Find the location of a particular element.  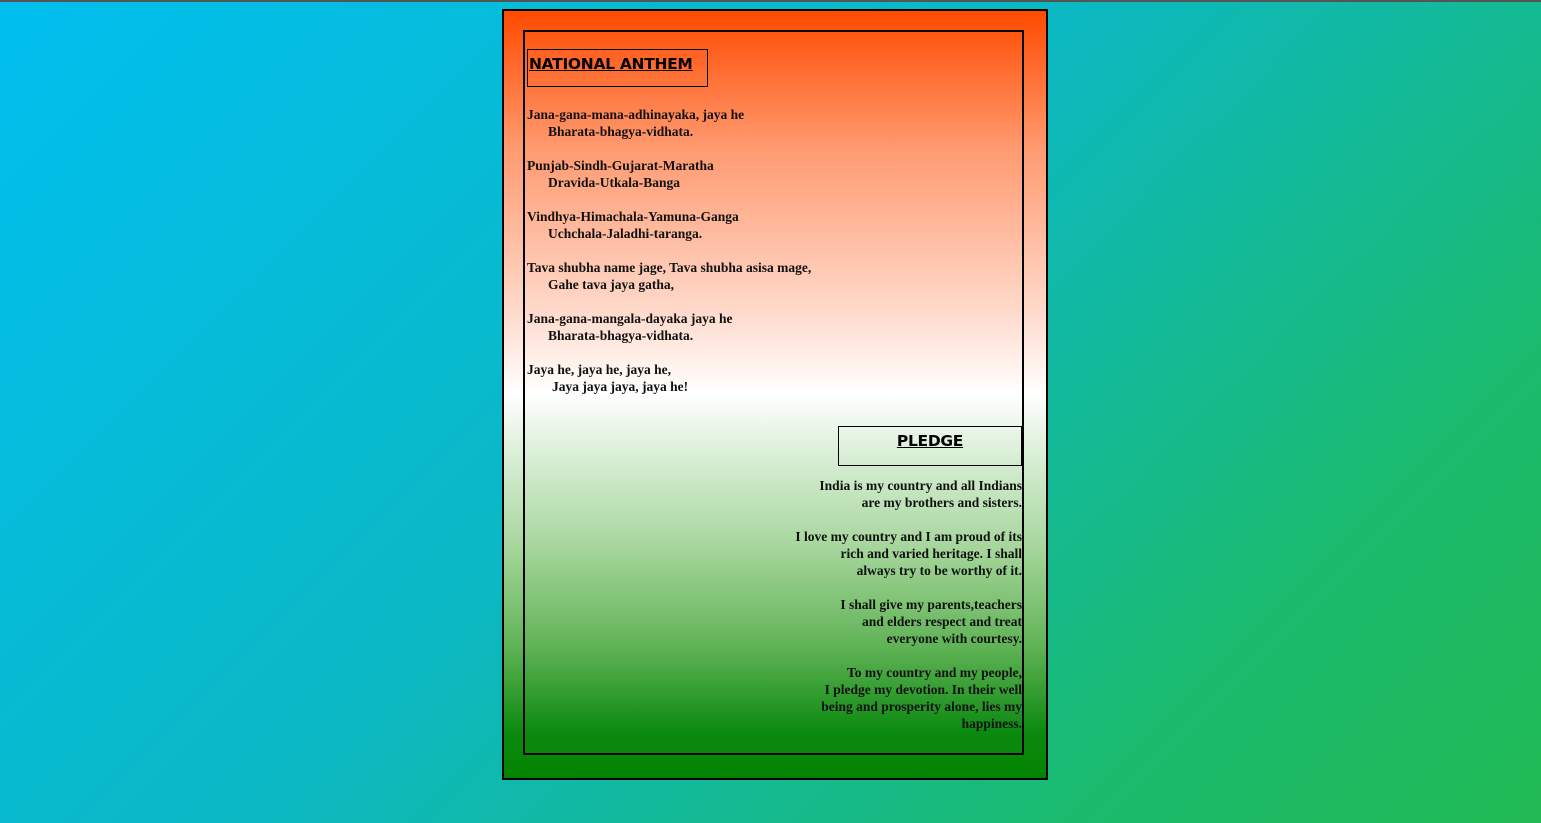

pledge-line: rich and varied heritage. I shall is located at coordinates (931, 553).